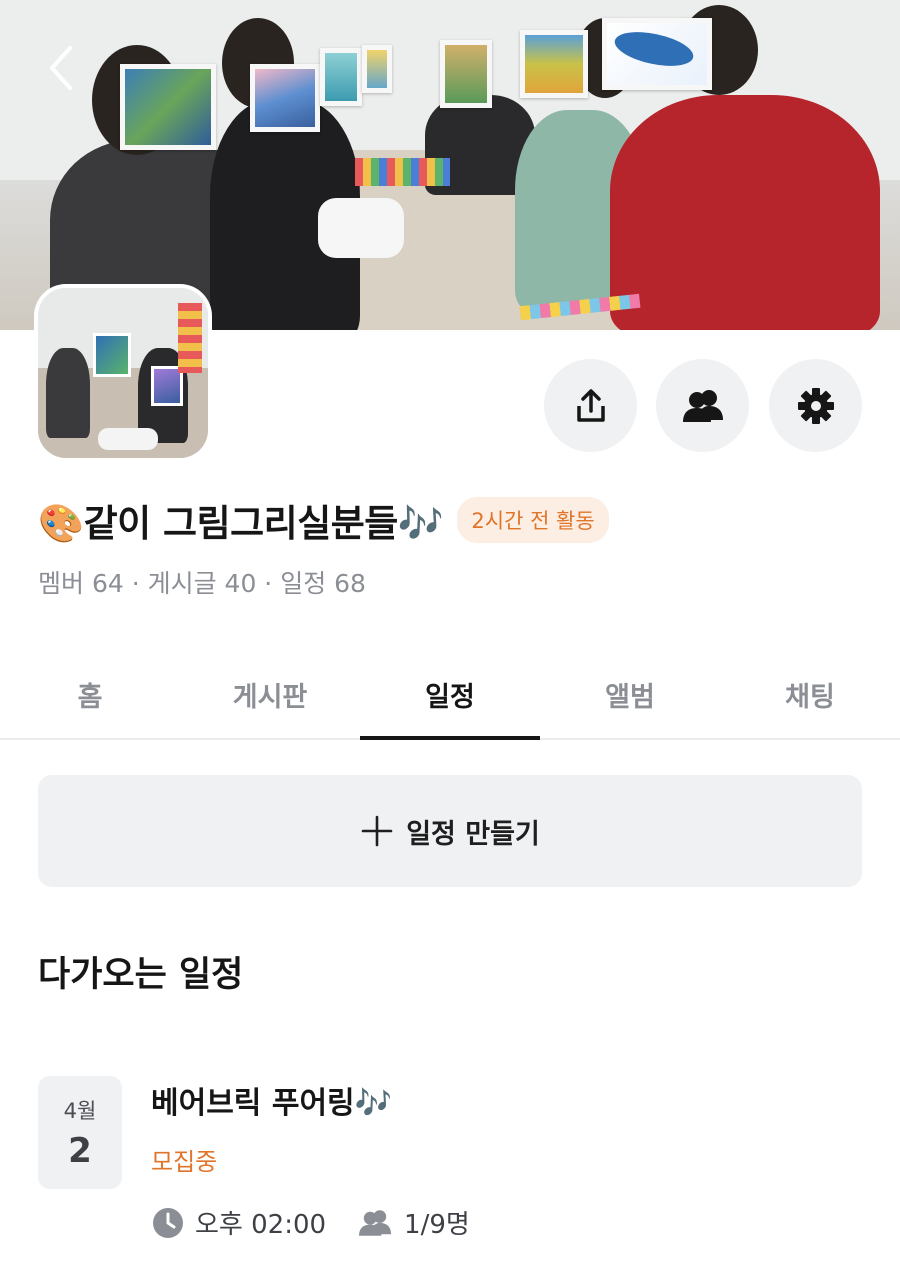 This screenshot has height=1282, width=900. I want to click on back-button, so click(61, 68).